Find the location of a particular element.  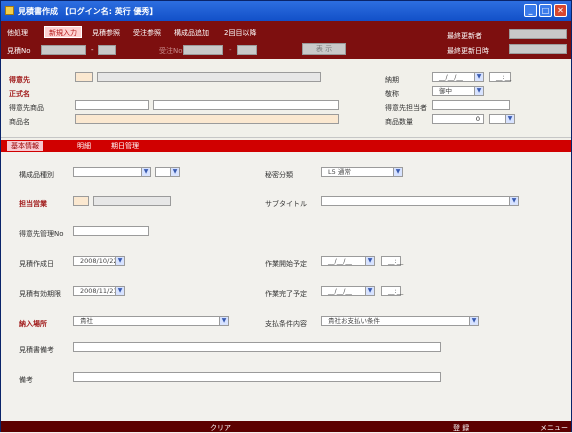

component-type-select: ▼ is located at coordinates (112, 172).